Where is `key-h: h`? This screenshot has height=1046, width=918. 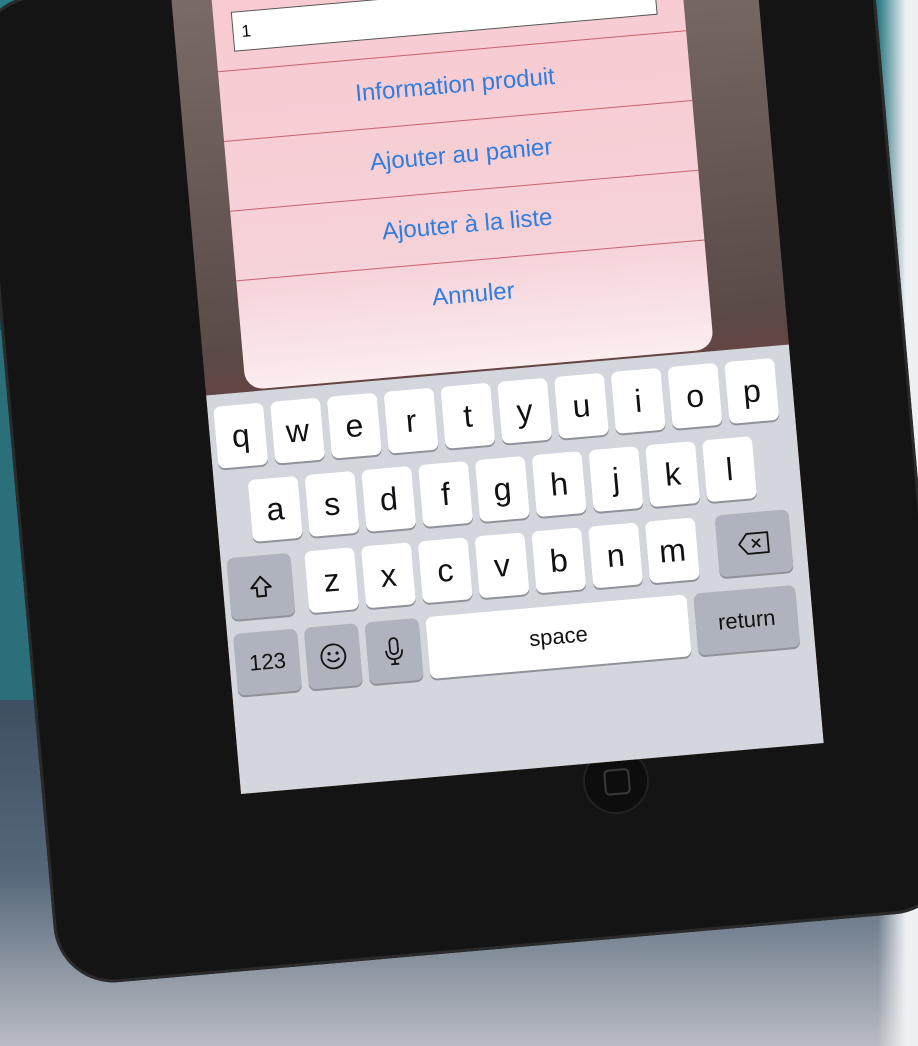
key-h: h is located at coordinates (559, 484).